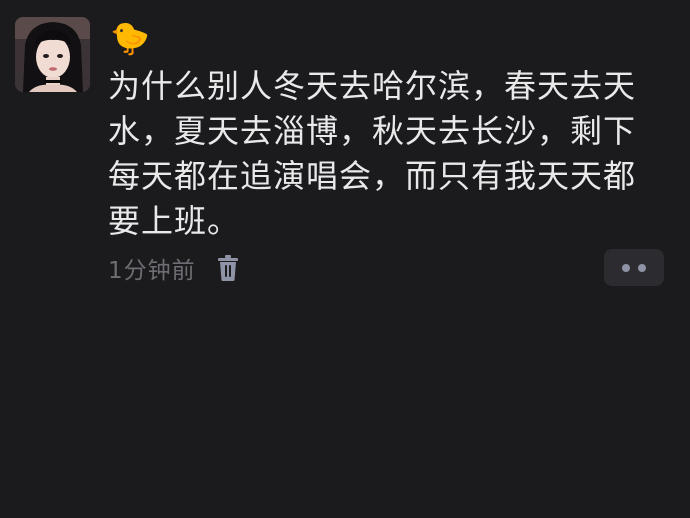  Describe the element at coordinates (228, 268) in the screenshot. I see `trash-icon` at that location.